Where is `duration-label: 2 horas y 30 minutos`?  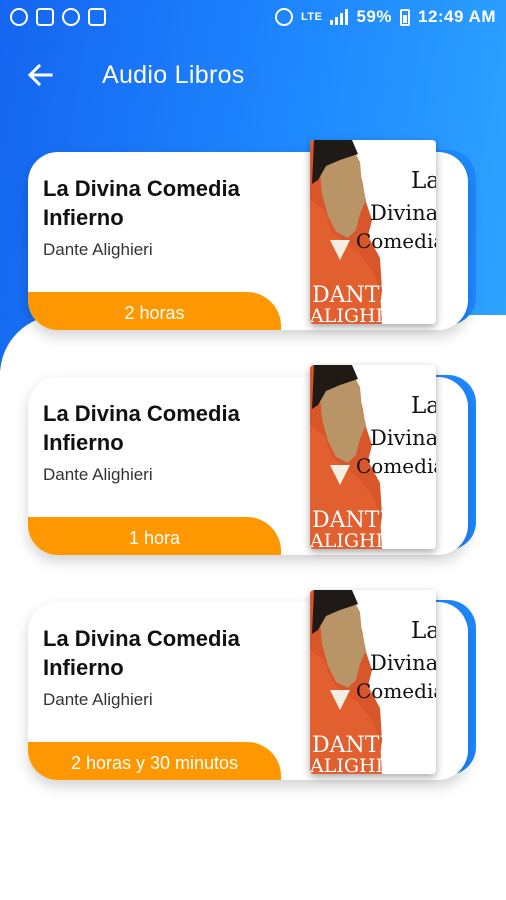 duration-label: 2 horas y 30 minutos is located at coordinates (154, 762).